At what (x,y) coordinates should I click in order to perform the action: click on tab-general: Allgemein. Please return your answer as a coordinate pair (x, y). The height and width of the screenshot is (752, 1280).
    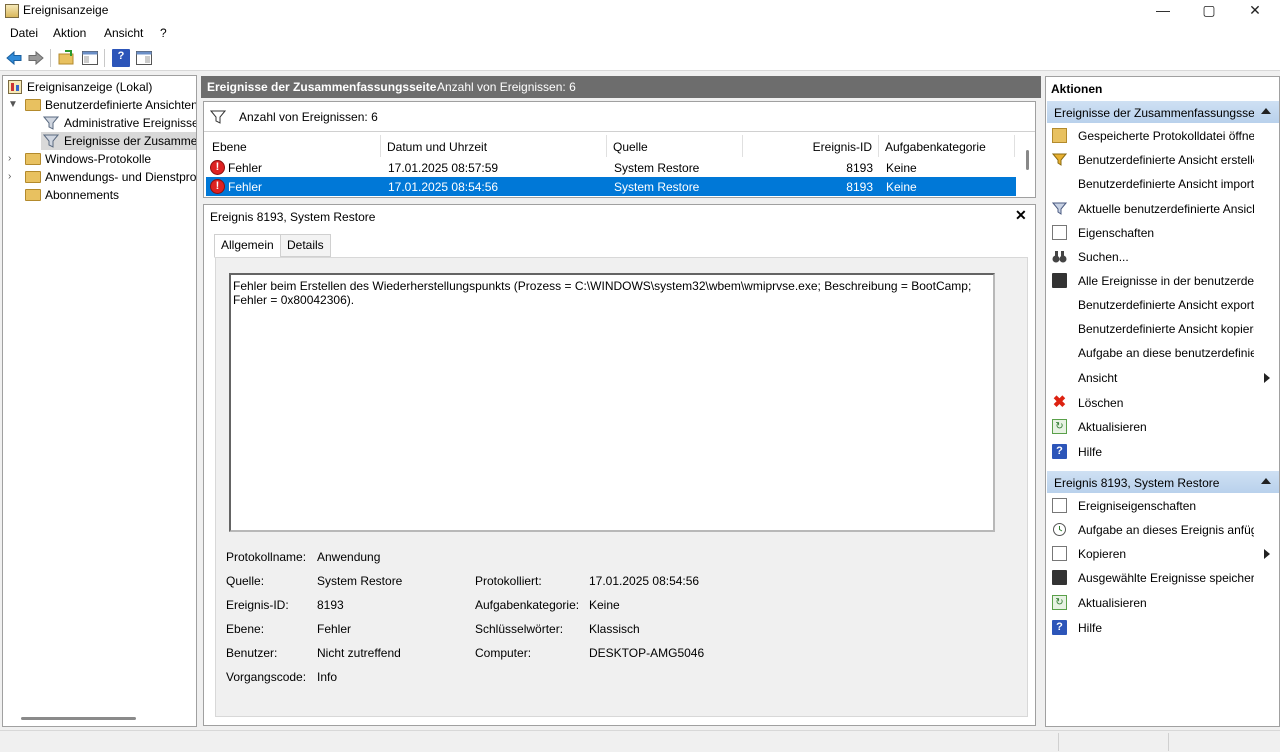
    Looking at the image, I should click on (247, 246).